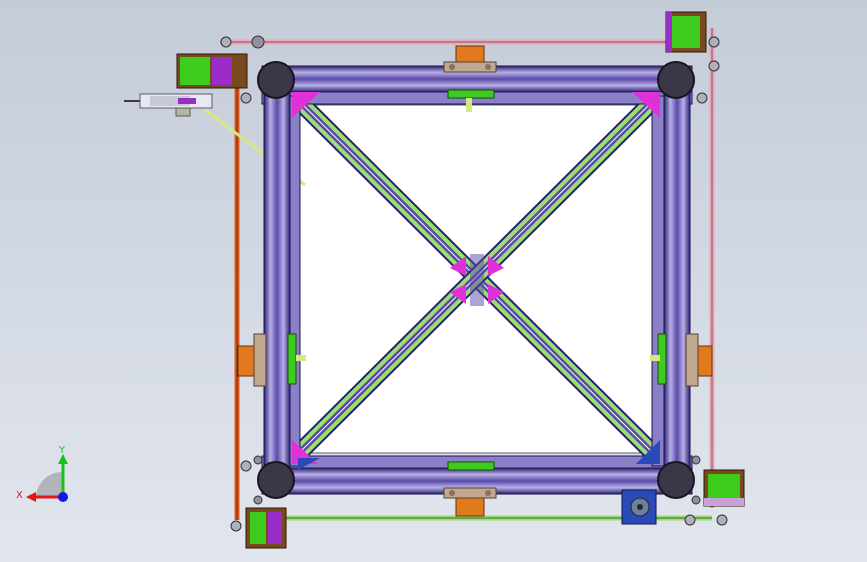  Describe the element at coordinates (277, 282) in the screenshot. I see `left-rail` at that location.